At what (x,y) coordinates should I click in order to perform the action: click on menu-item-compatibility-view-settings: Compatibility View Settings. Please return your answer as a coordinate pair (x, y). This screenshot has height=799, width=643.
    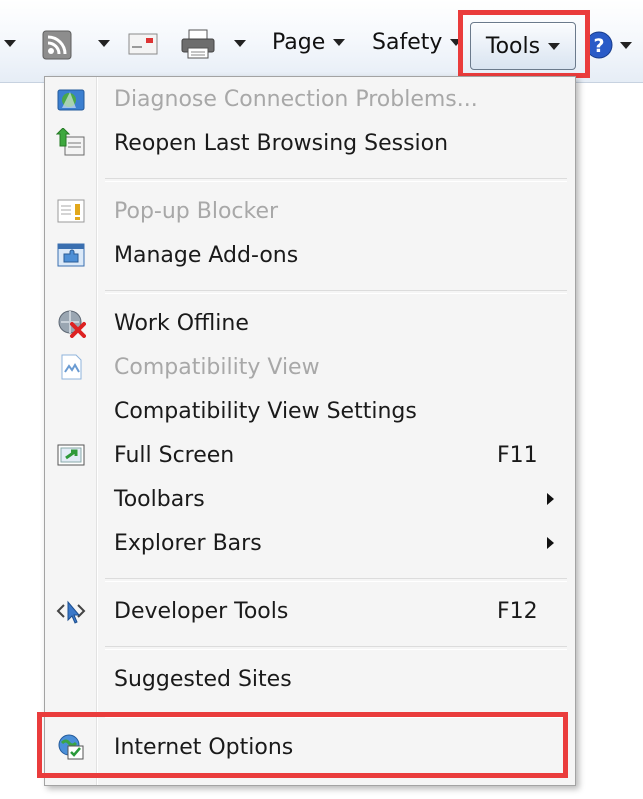
    Looking at the image, I should click on (310, 411).